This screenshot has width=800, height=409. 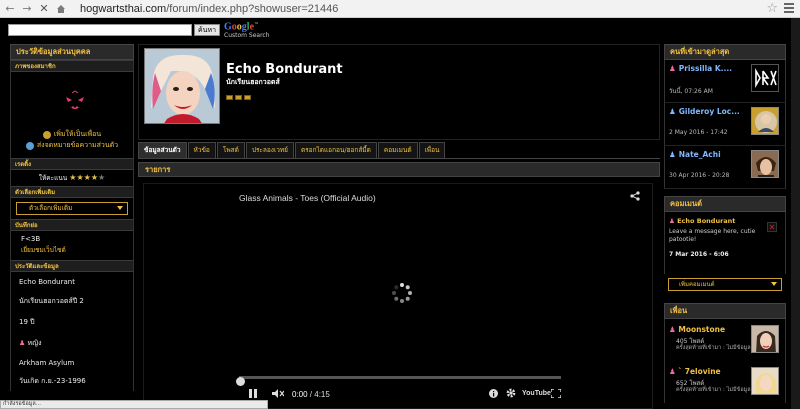 I want to click on info-label: ประวัติและข้อมูล, so click(x=72, y=266).